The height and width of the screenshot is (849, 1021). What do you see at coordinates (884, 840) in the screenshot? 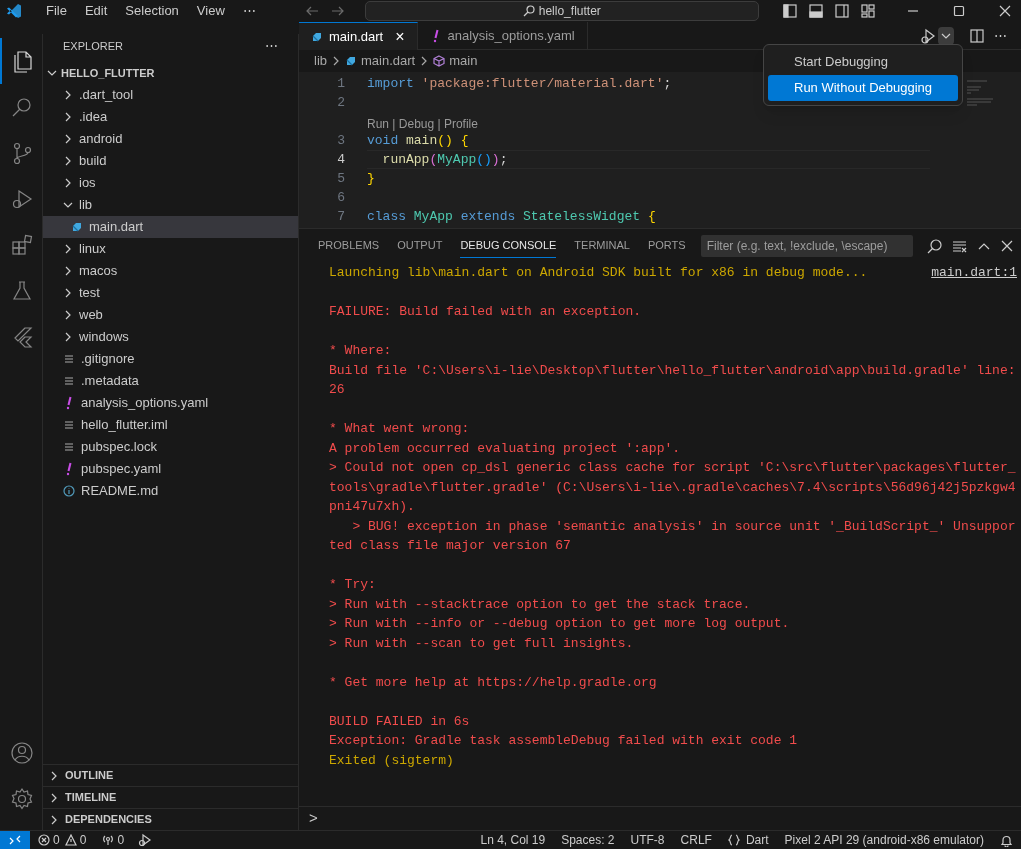
I see `status-item: Pixel 2 API 29 (android-x86 emulator)` at bounding box center [884, 840].